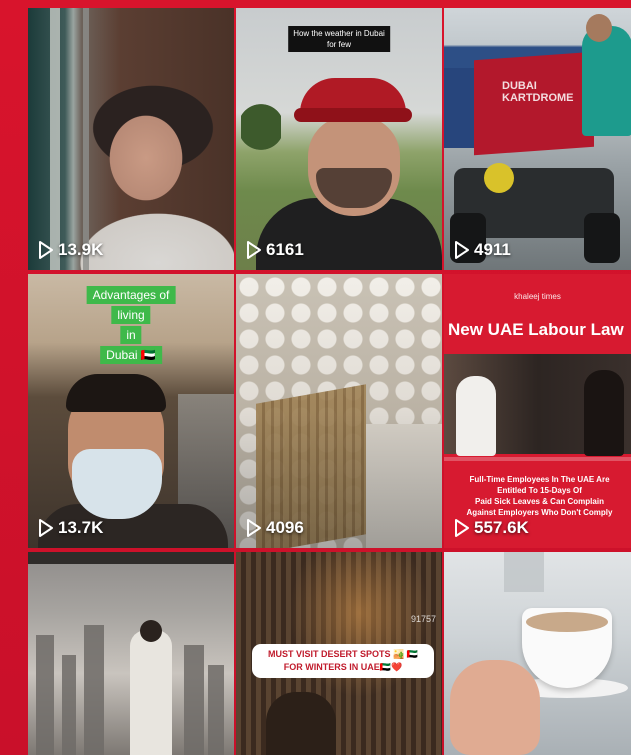 The width and height of the screenshot is (631, 755). Describe the element at coordinates (151, 692) in the screenshot. I see `person-in-kandura` at that location.